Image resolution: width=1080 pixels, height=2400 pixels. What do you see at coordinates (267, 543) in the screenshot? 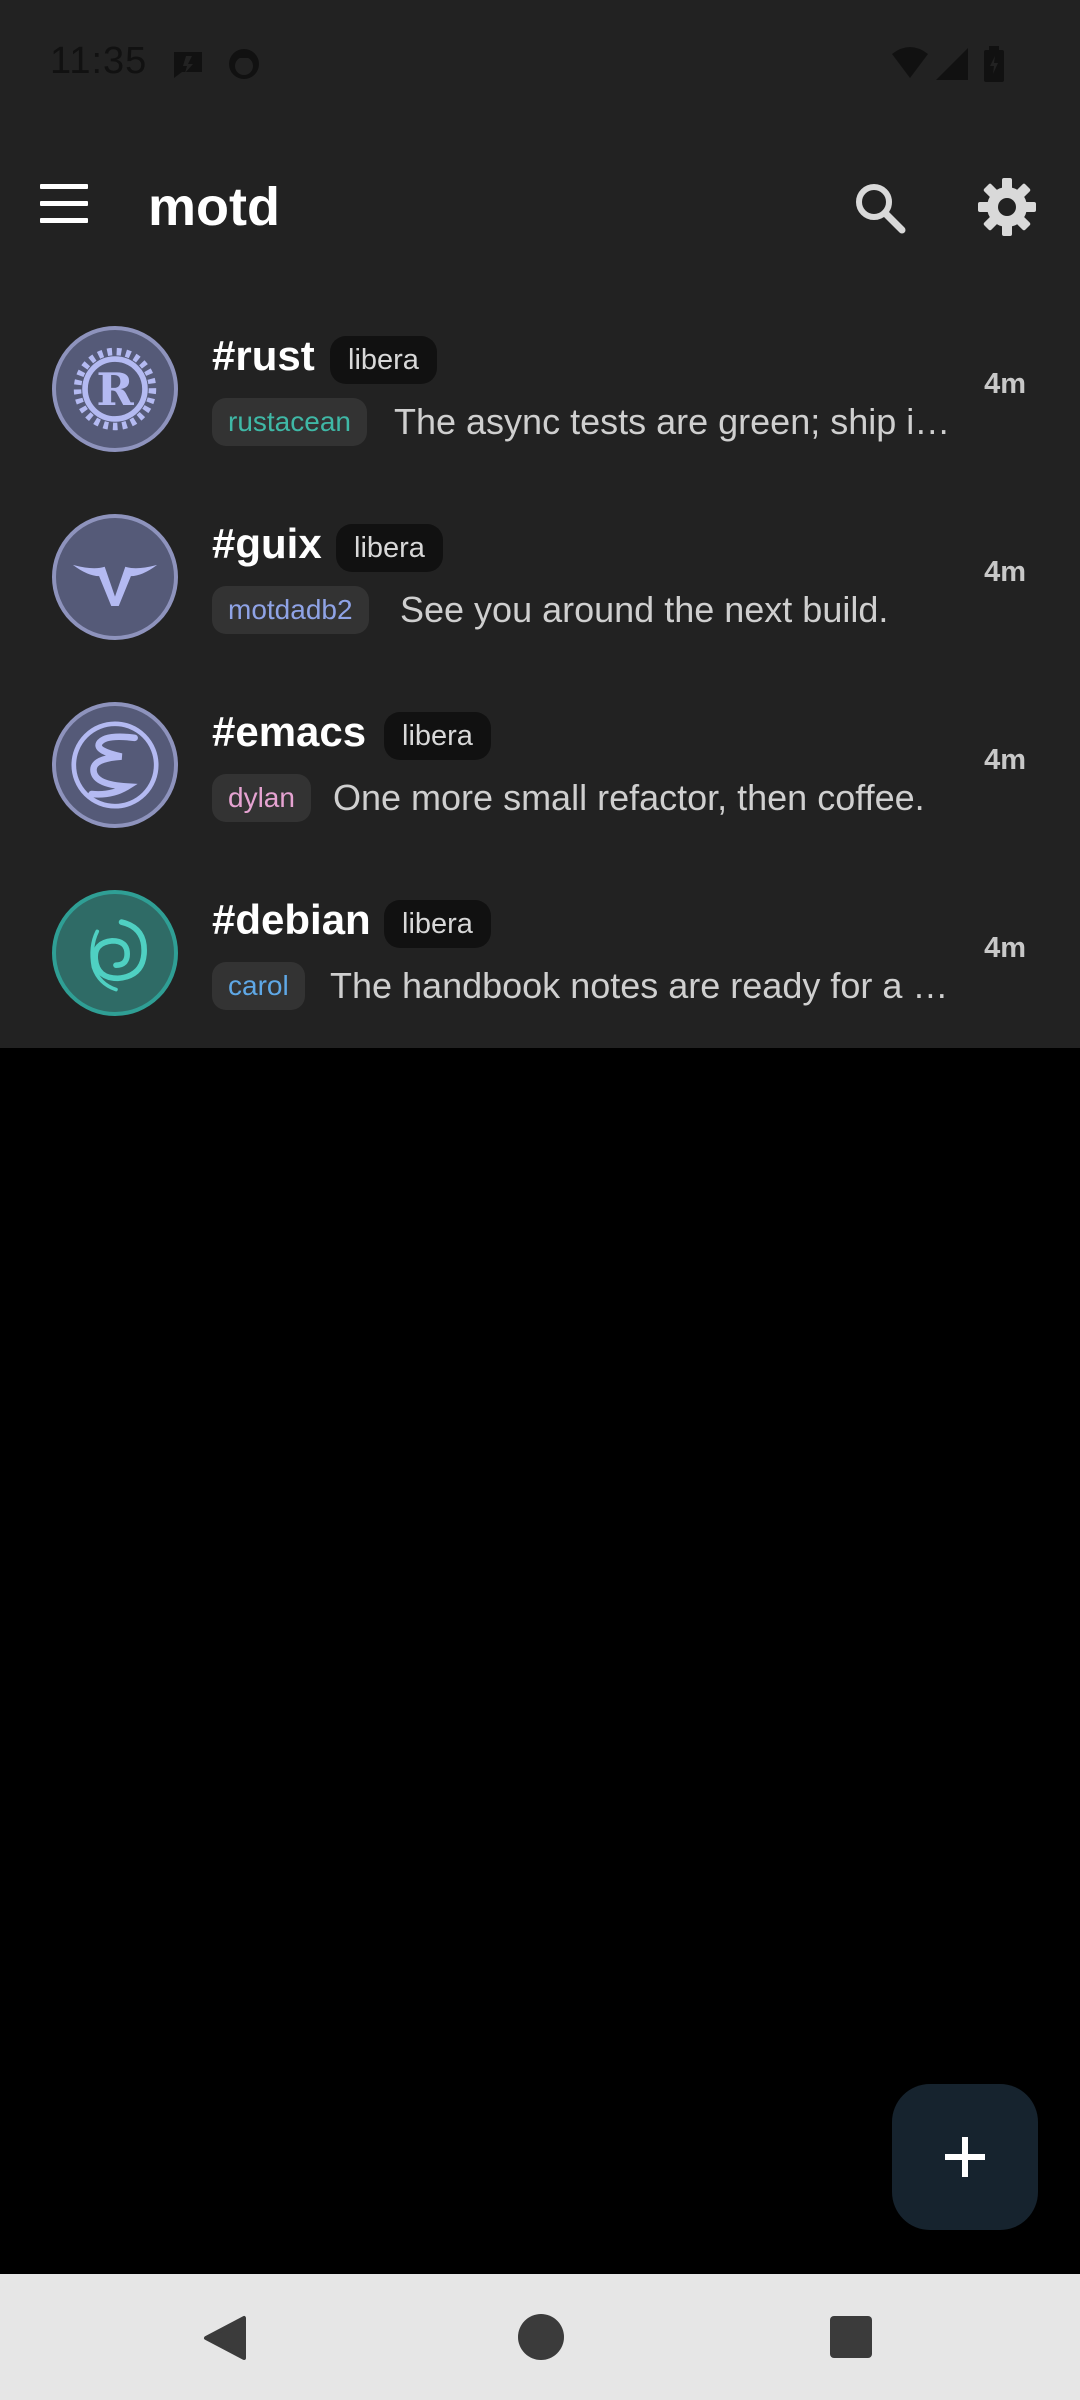
I see `channel-name: #guix` at bounding box center [267, 543].